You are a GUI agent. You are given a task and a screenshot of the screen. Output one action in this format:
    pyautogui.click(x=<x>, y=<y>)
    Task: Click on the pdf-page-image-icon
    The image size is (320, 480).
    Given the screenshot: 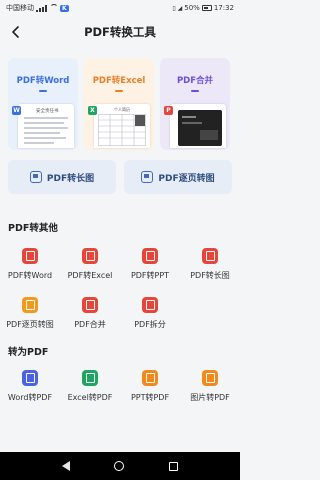 What is the action you would take?
    pyautogui.click(x=30, y=305)
    